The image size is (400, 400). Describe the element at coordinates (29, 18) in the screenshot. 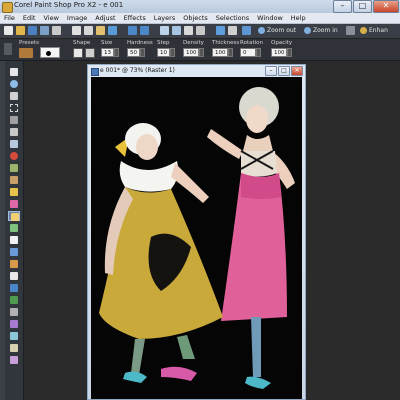

I see `menu-edit: Edit` at that location.